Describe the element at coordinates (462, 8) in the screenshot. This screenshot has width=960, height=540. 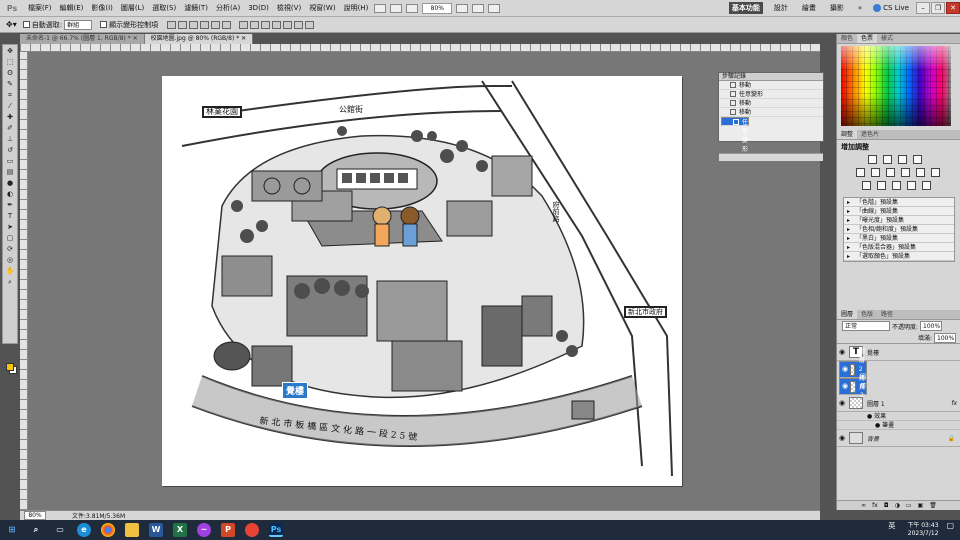
I see `hand-icon` at that location.